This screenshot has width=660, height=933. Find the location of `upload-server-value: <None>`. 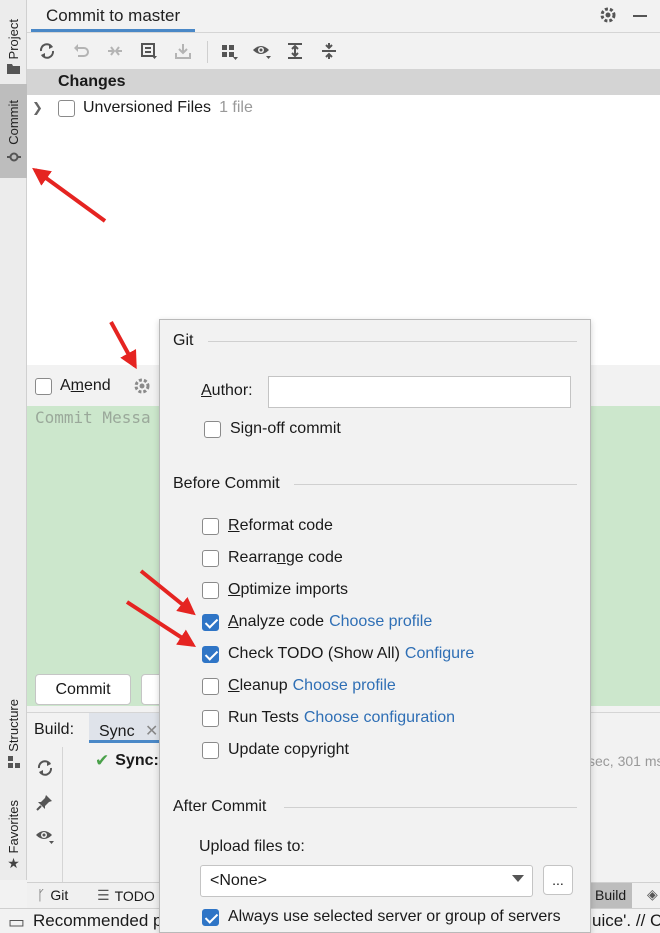

upload-server-value: <None> is located at coordinates (238, 880).